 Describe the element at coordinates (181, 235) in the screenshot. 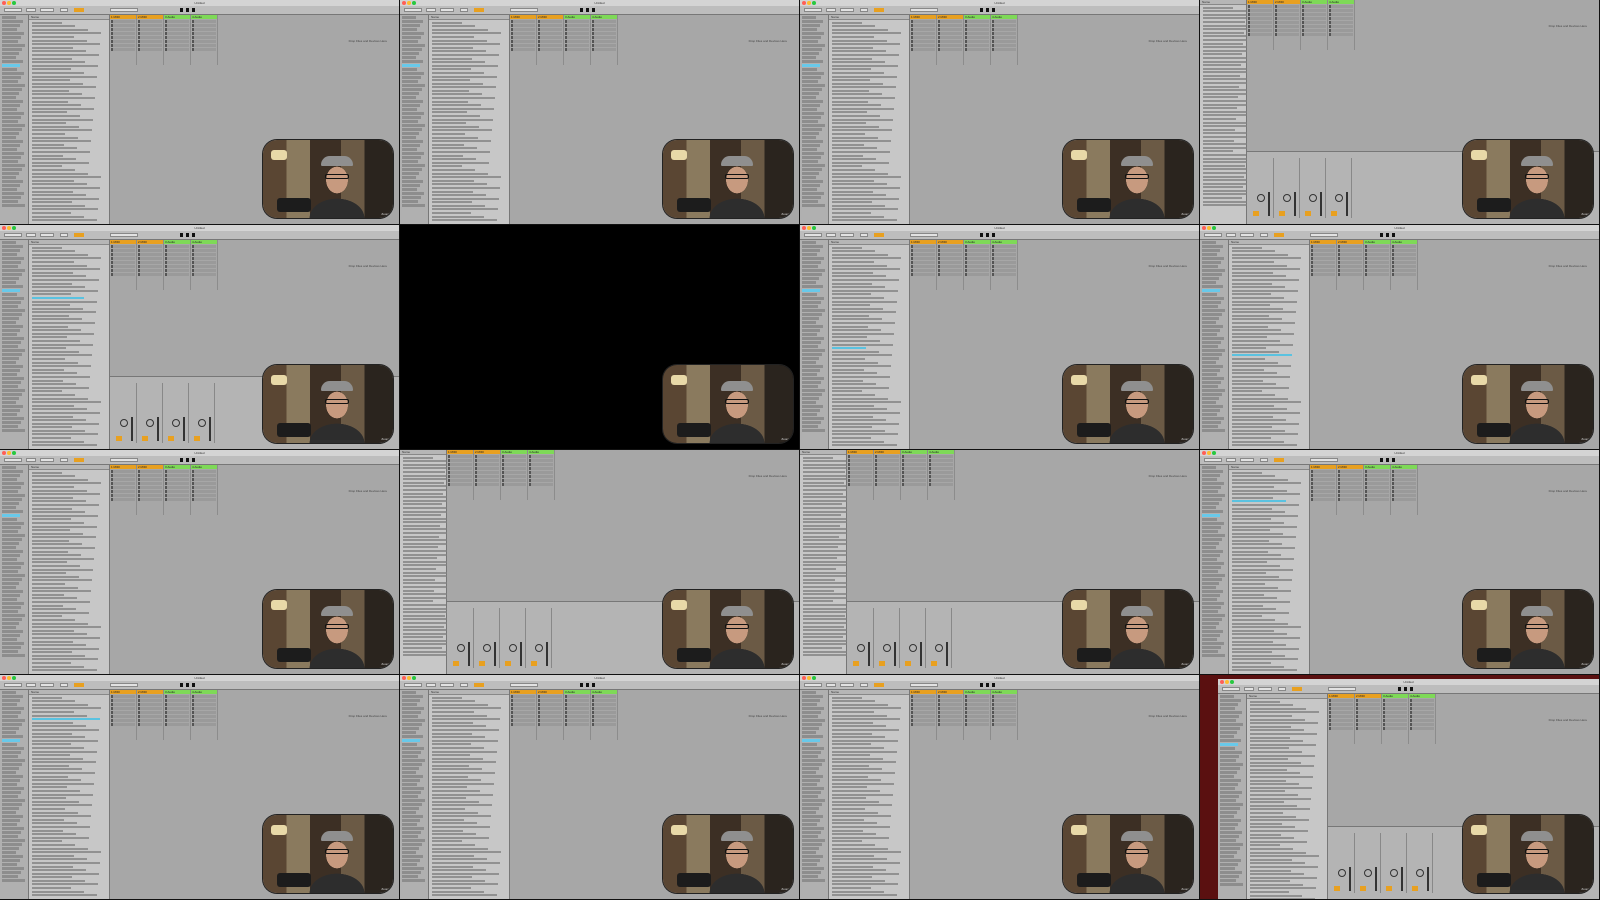

I see `play-icon` at that location.